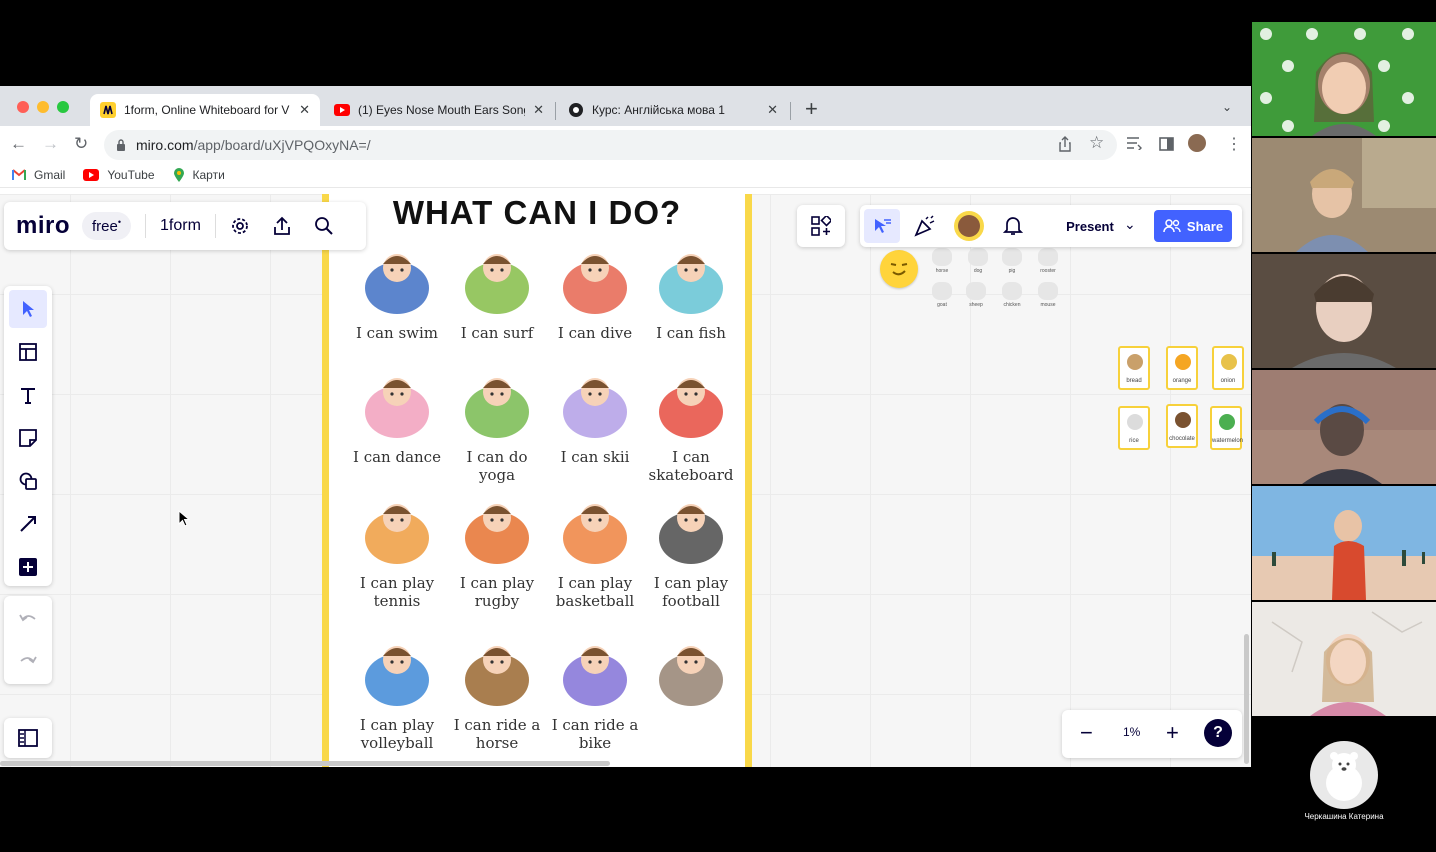 The image size is (1436, 852). Describe the element at coordinates (1227, 107) in the screenshot. I see `tab-search-chevron-icon: ⌄` at that location.